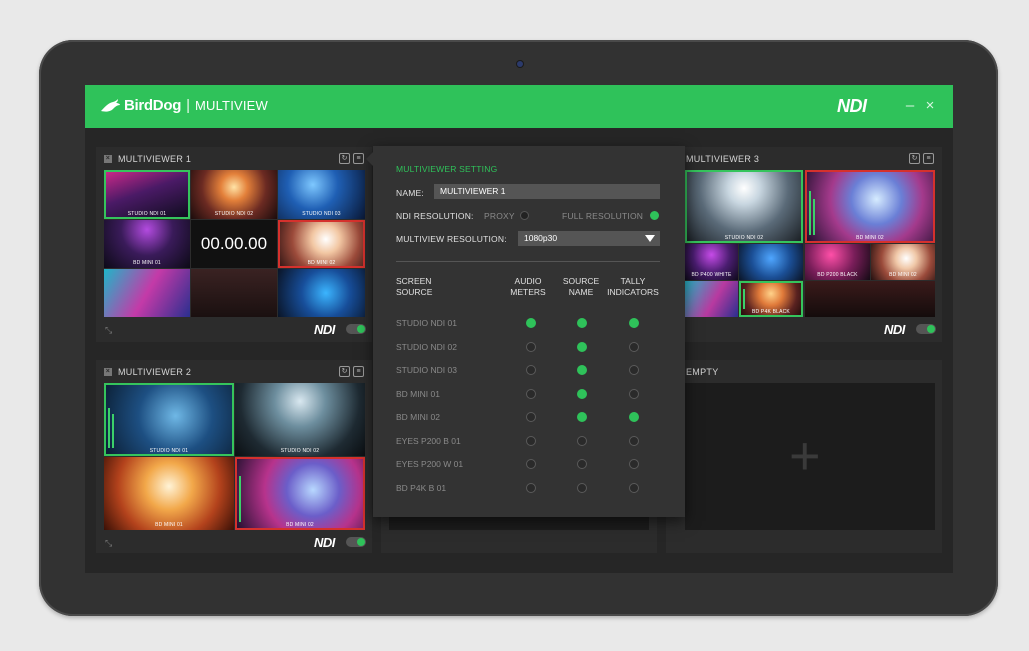  I want to click on source-row-name: STUDIO NDI 02, so click(426, 346).